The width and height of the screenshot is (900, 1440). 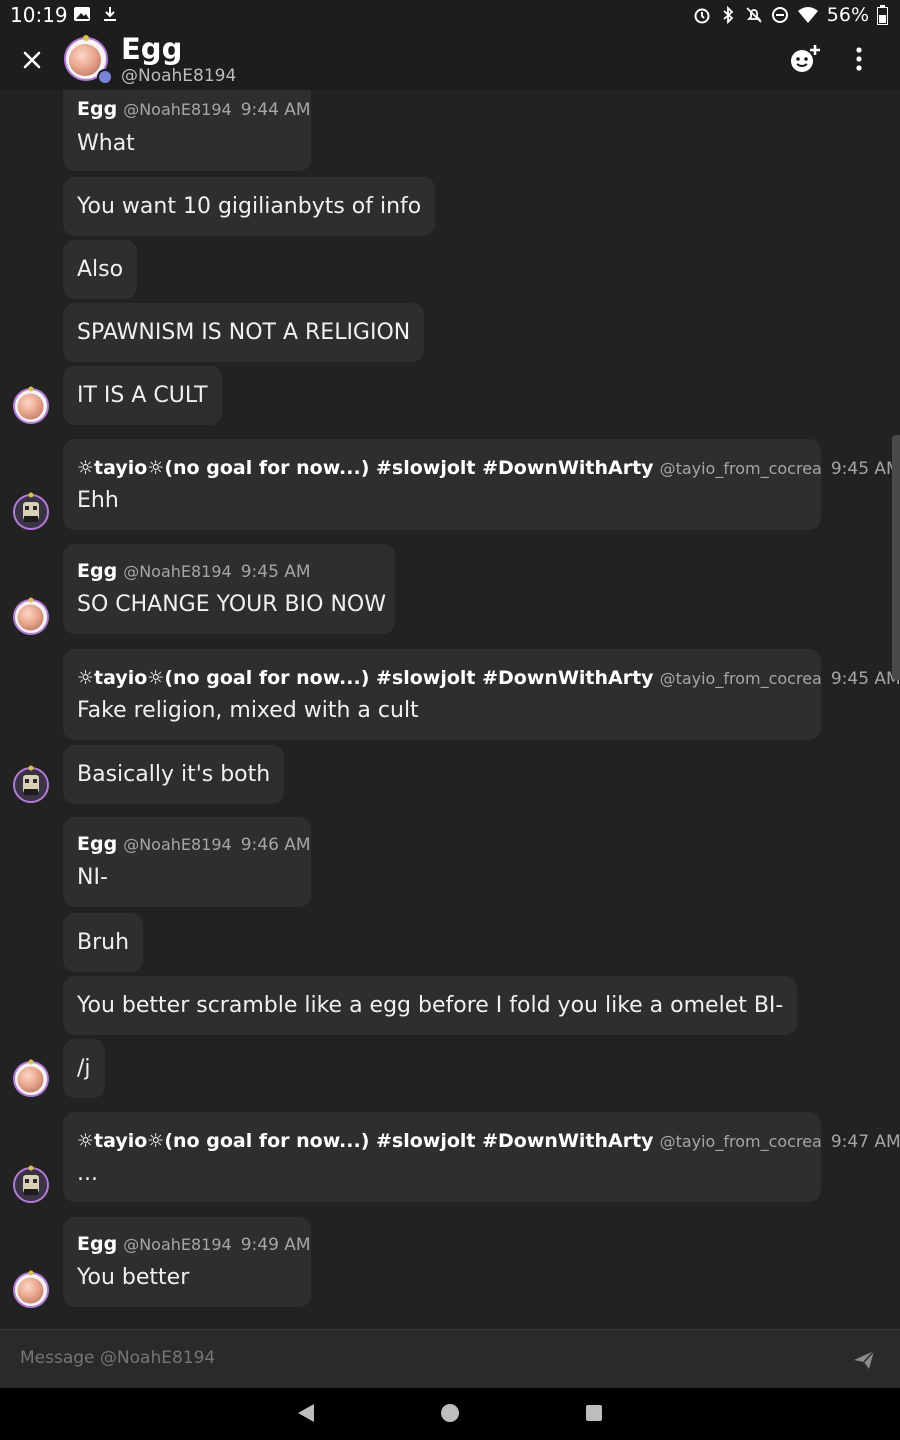 I want to click on battery-icon, so click(x=882, y=15).